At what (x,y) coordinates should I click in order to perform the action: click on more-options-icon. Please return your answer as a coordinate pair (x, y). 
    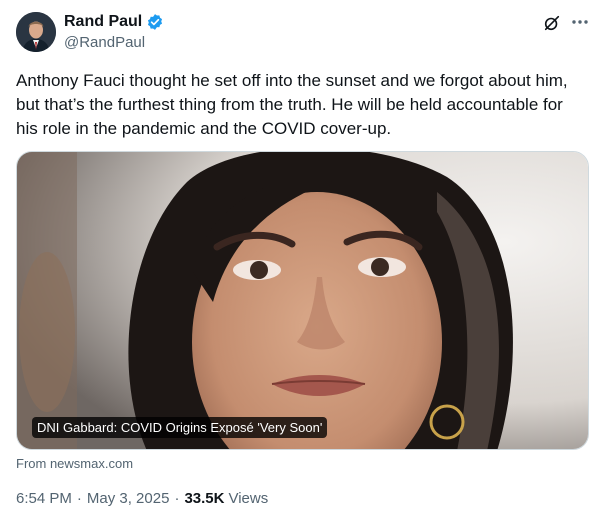
    Looking at the image, I should click on (580, 22).